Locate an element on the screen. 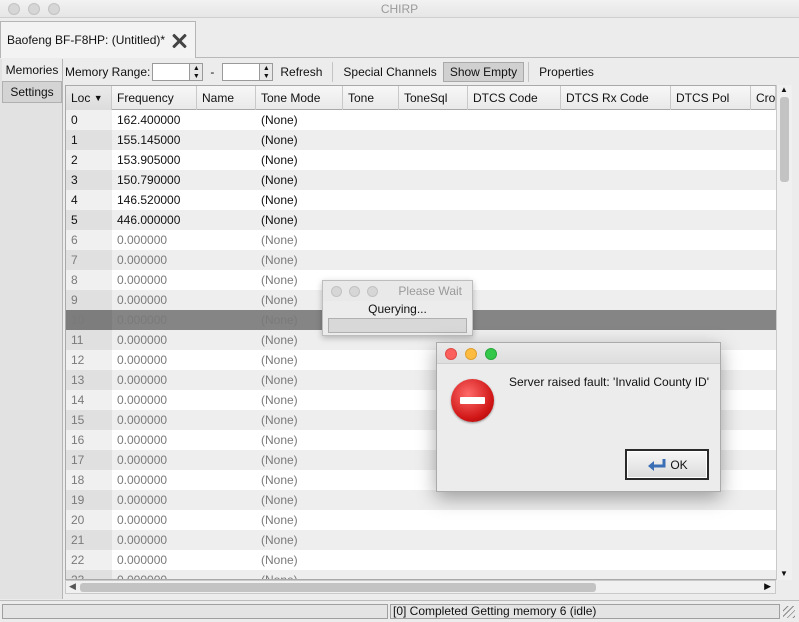 Image resolution: width=799 pixels, height=622 pixels. minimize-window-button is located at coordinates (471, 354).